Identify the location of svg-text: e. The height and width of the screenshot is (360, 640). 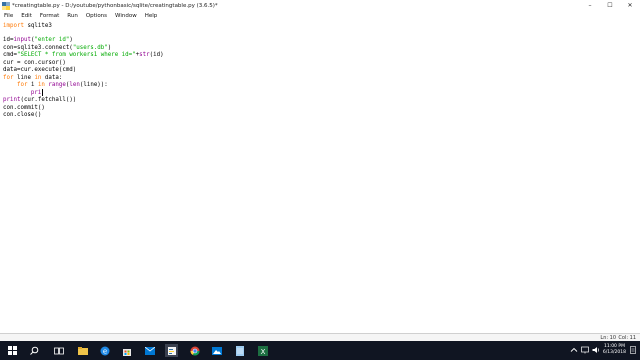
(104, 351).